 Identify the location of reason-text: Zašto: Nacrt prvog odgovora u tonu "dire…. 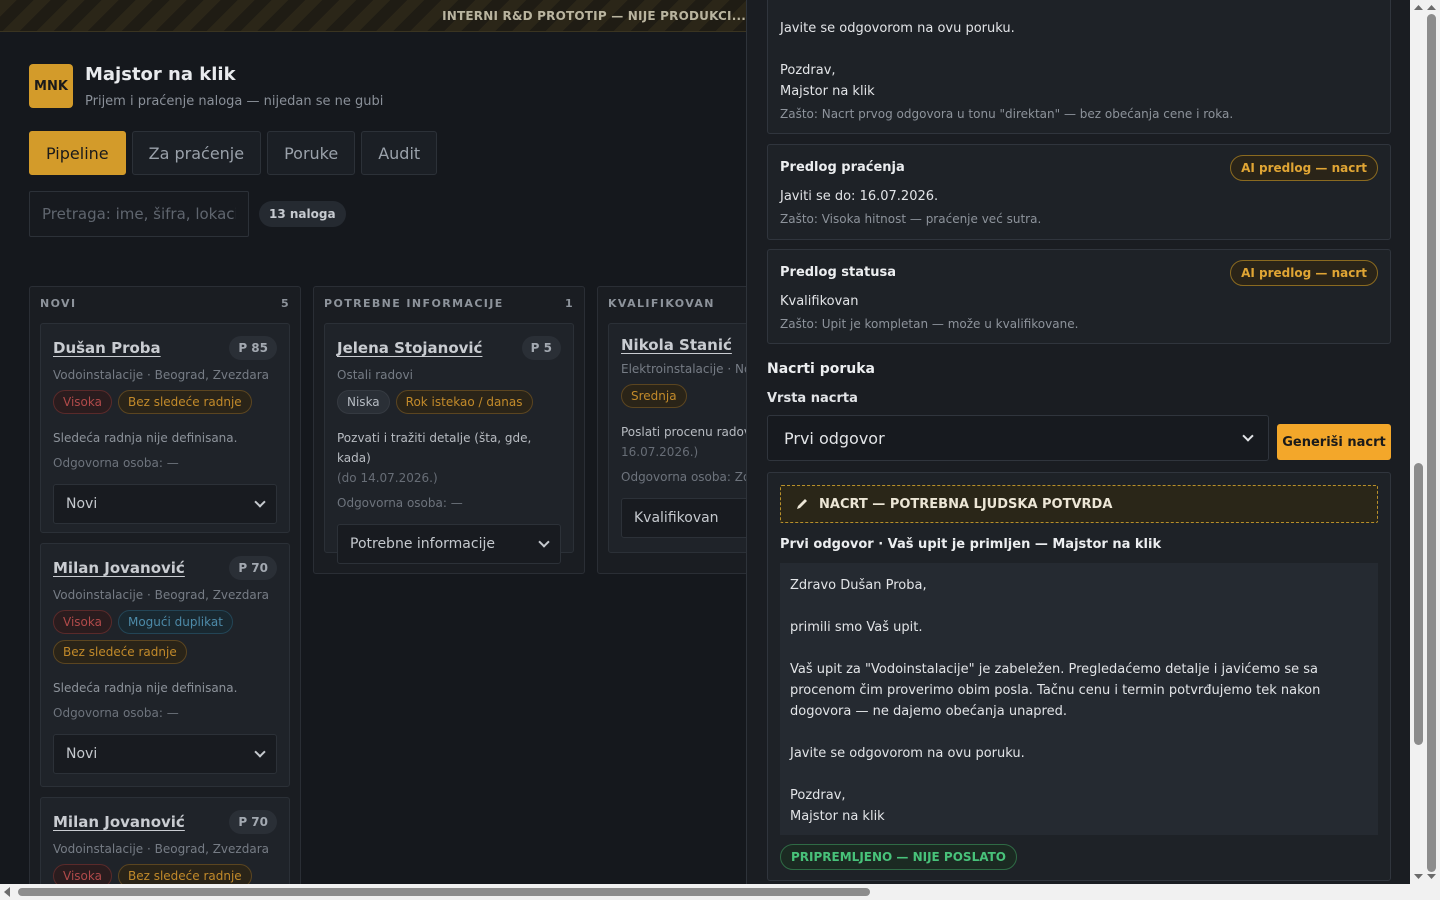
(1007, 114).